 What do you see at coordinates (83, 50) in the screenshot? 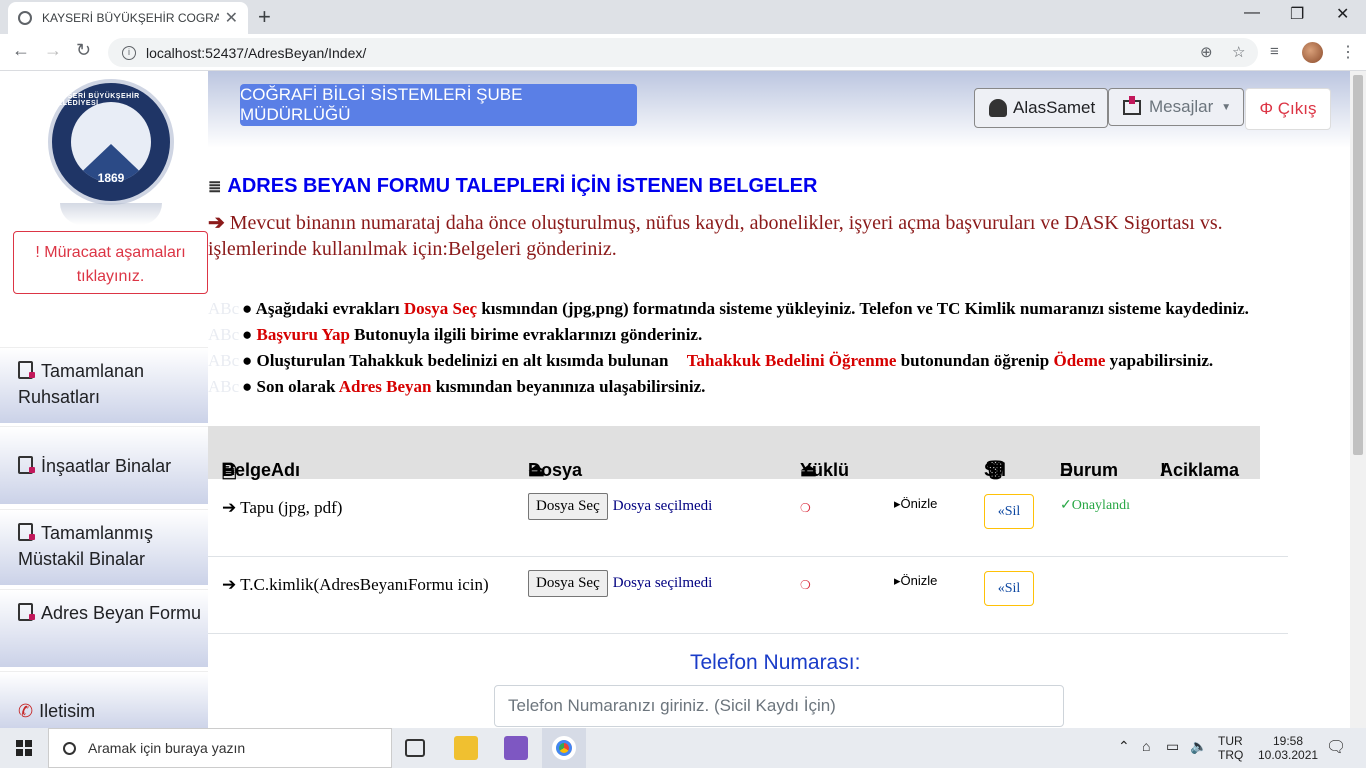
I see `reload-button: ↻` at bounding box center [83, 50].